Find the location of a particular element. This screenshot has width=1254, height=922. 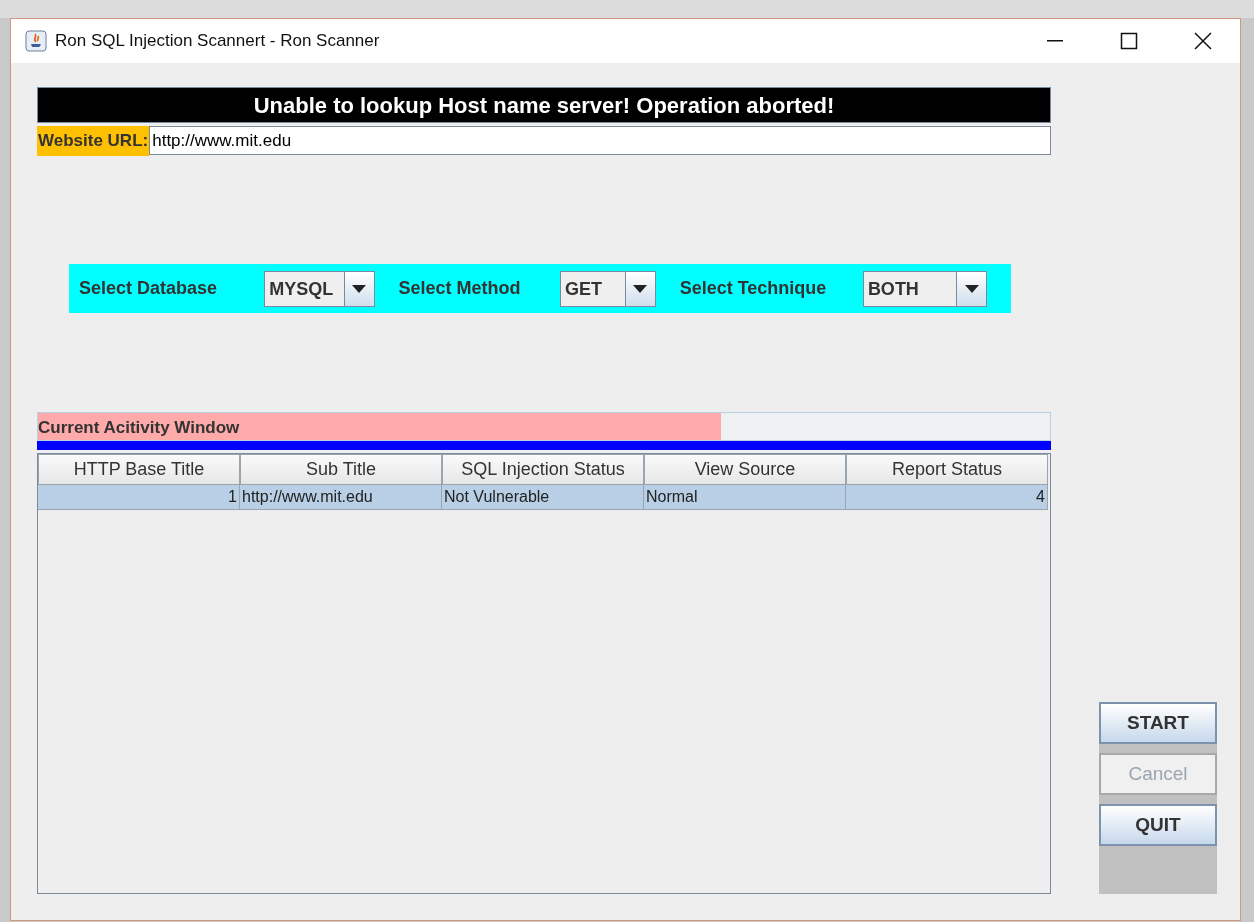

table-cell: 1 is located at coordinates (139, 497).